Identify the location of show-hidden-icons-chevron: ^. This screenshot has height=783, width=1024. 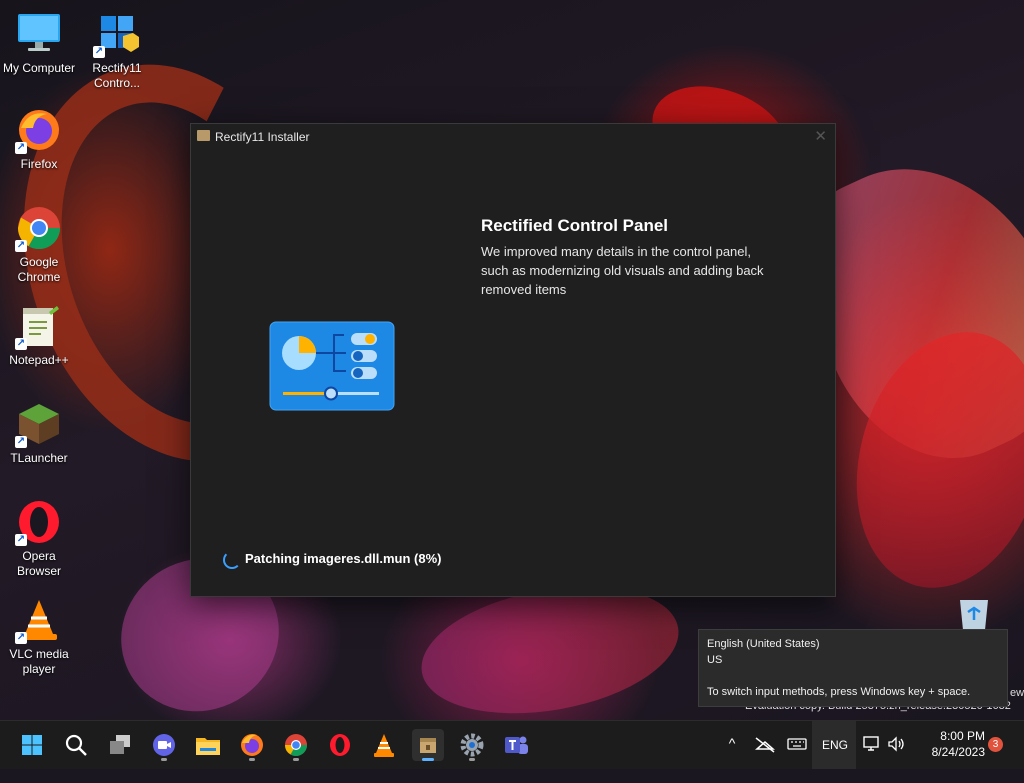
(732, 759).